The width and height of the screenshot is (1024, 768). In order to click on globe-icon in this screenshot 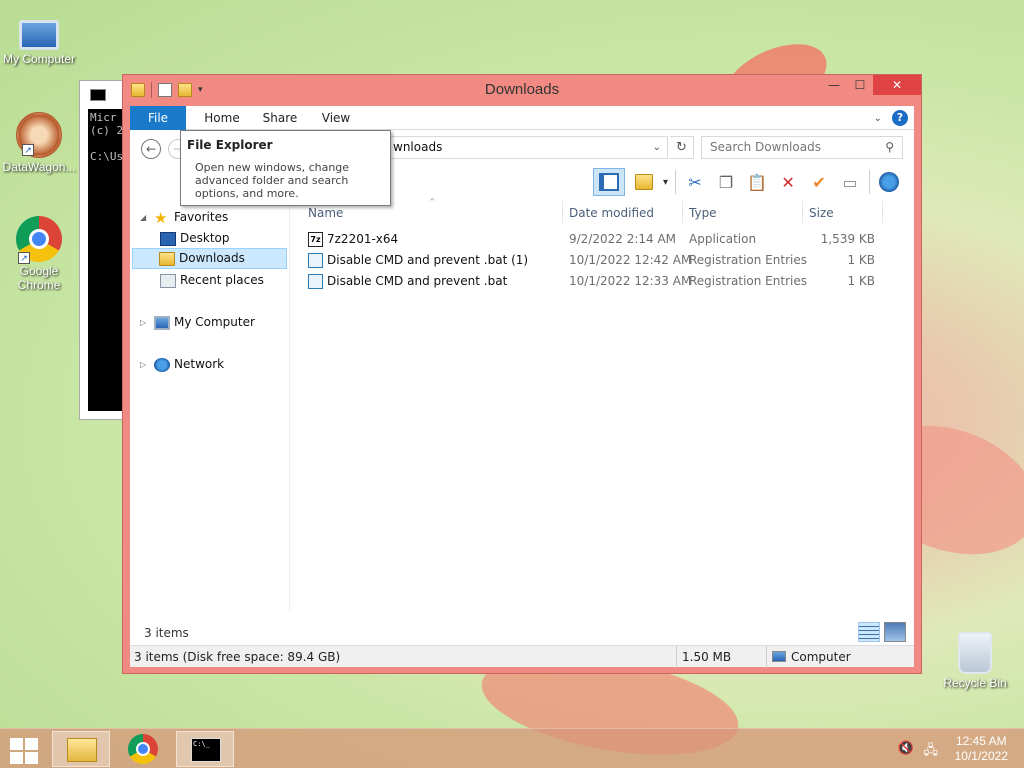, I will do `click(889, 182)`.